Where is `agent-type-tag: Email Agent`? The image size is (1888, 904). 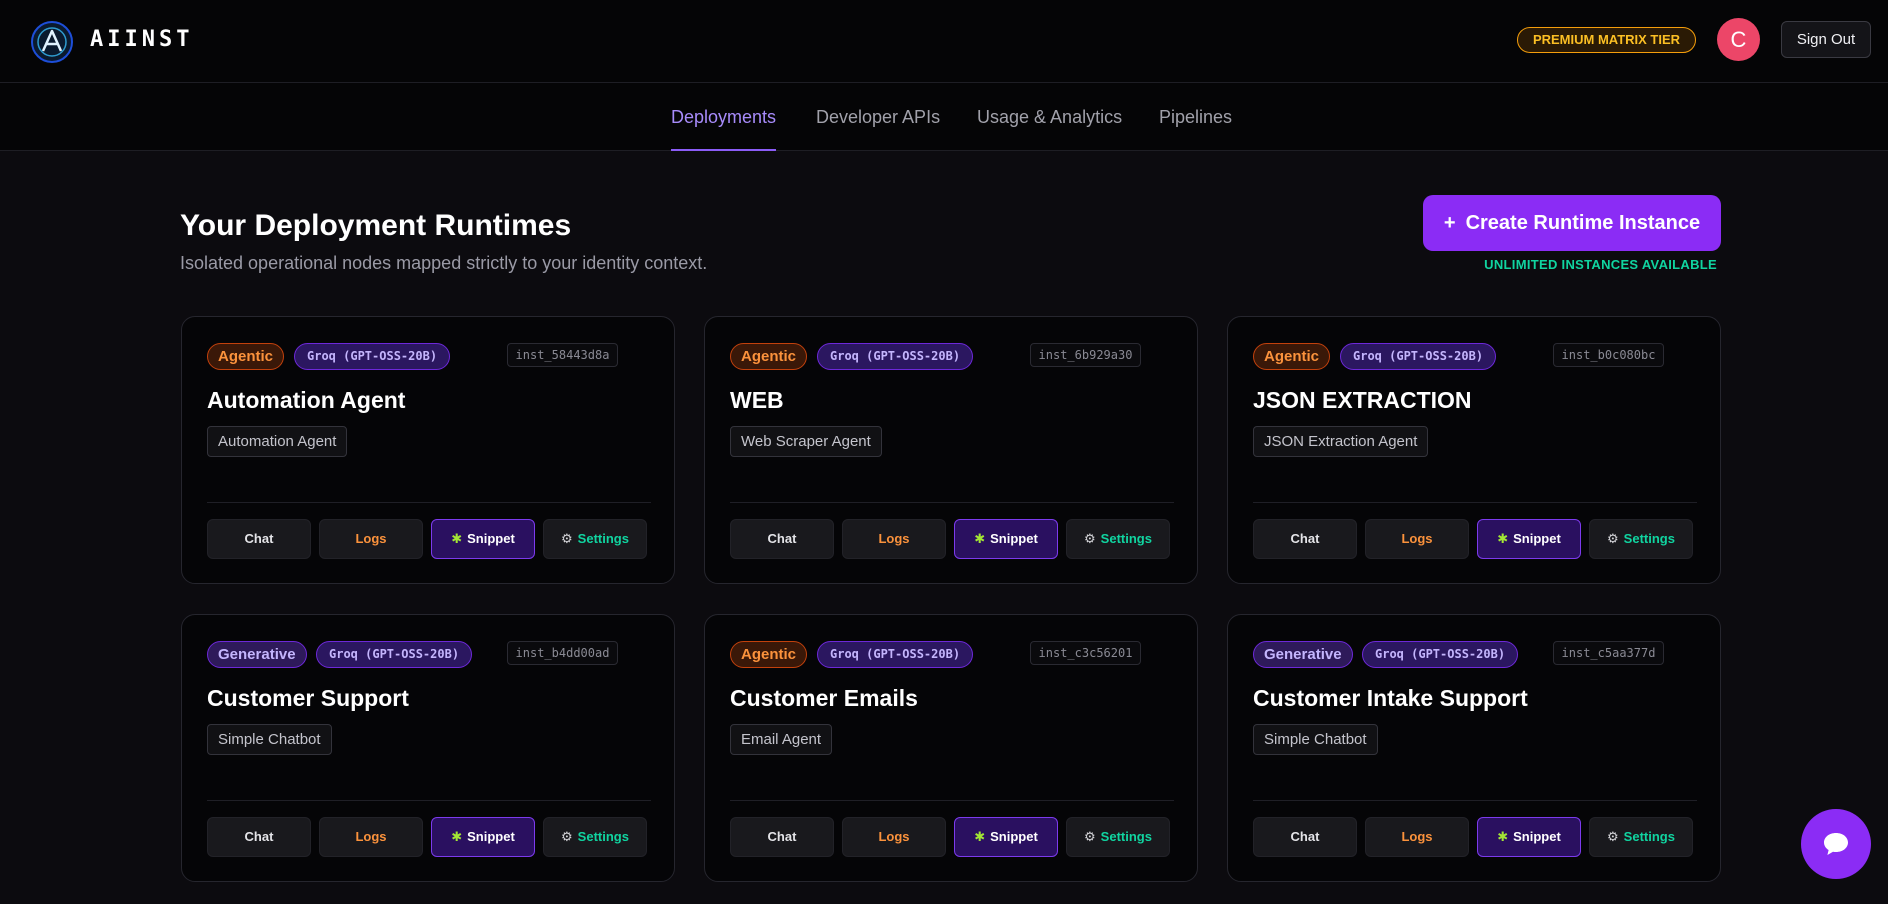 agent-type-tag: Email Agent is located at coordinates (781, 739).